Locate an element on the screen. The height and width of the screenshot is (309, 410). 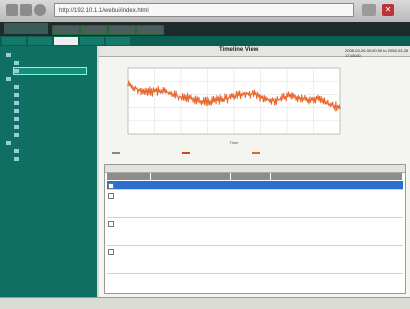
x-axis-label: Time is located at coordinates (235, 142).